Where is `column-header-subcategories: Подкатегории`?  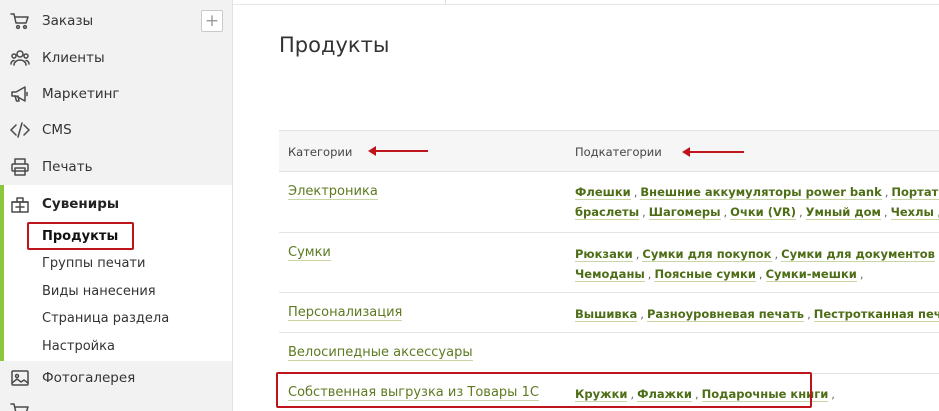 column-header-subcategories: Подкатегории is located at coordinates (618, 152).